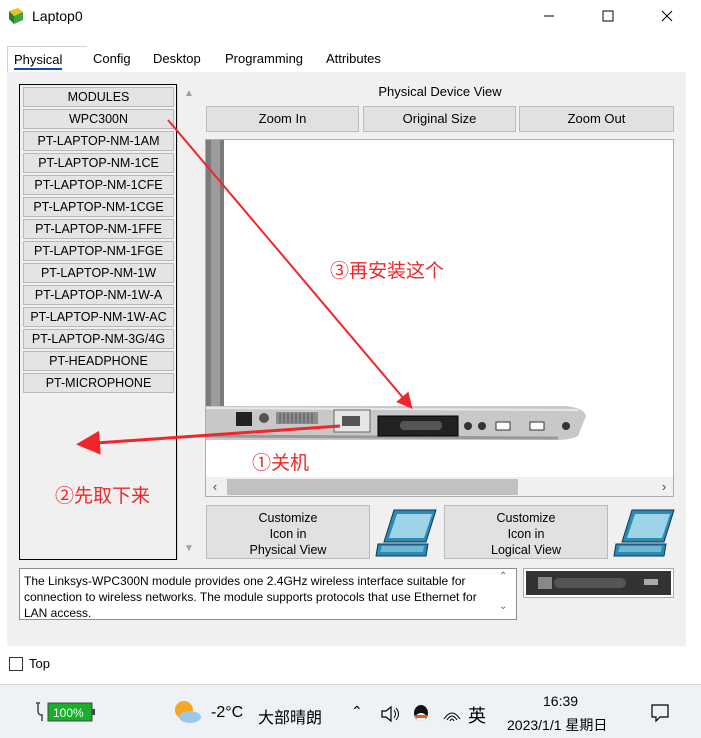 The width and height of the screenshot is (701, 738). Describe the element at coordinates (281, 463) in the screenshot. I see `annotation-step1: ①关机` at that location.